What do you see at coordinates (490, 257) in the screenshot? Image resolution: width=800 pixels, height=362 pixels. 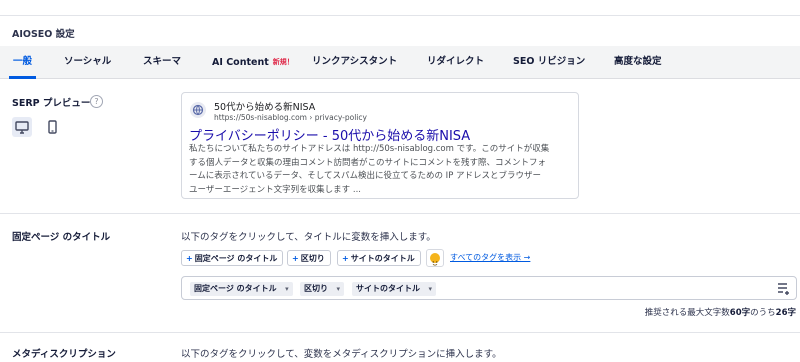 I see `show-all-tags-link: すべてのタグを表示 →` at bounding box center [490, 257].